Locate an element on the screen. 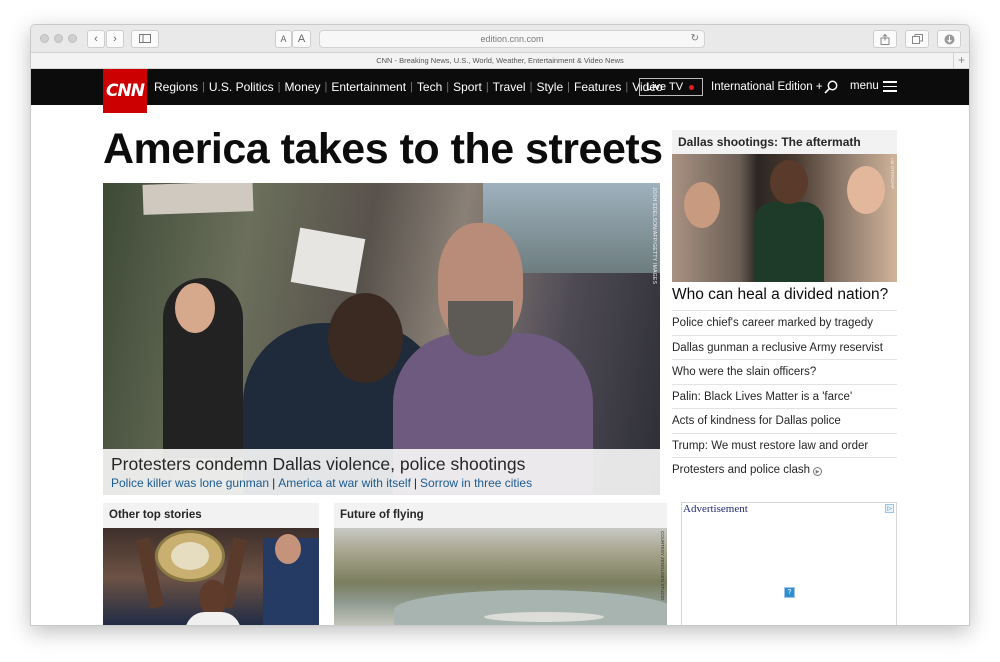 The width and height of the screenshot is (1000, 662). sidebar-icon is located at coordinates (145, 38).